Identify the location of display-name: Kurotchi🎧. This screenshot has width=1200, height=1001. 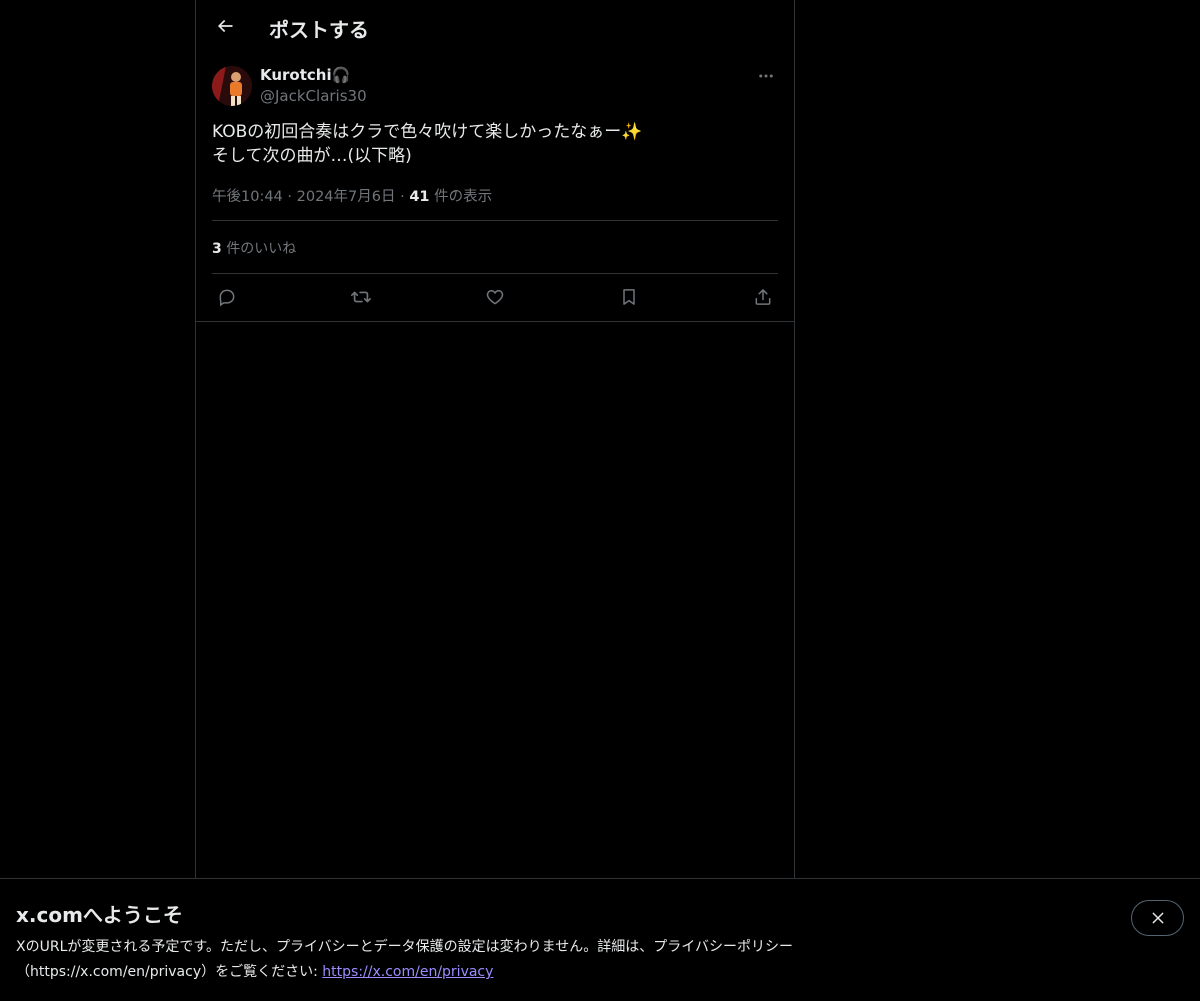
(305, 75).